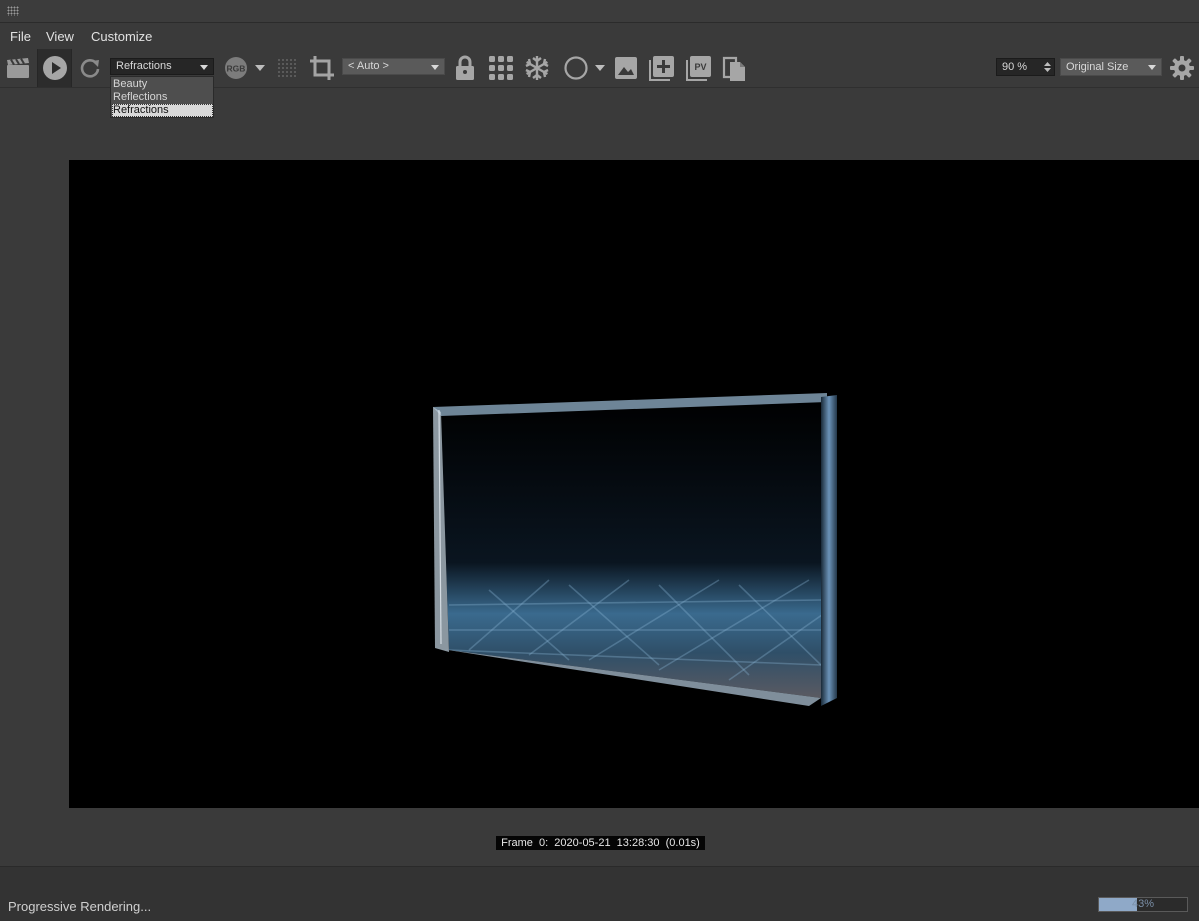  Describe the element at coordinates (20, 36) in the screenshot. I see `menu-file: File` at that location.